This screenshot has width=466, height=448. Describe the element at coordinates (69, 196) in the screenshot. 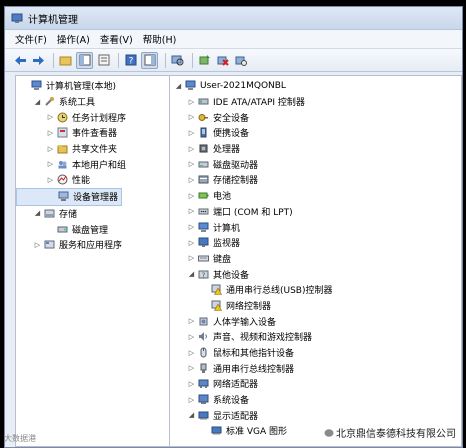

I see `console-tree-item: 设备管理器` at that location.